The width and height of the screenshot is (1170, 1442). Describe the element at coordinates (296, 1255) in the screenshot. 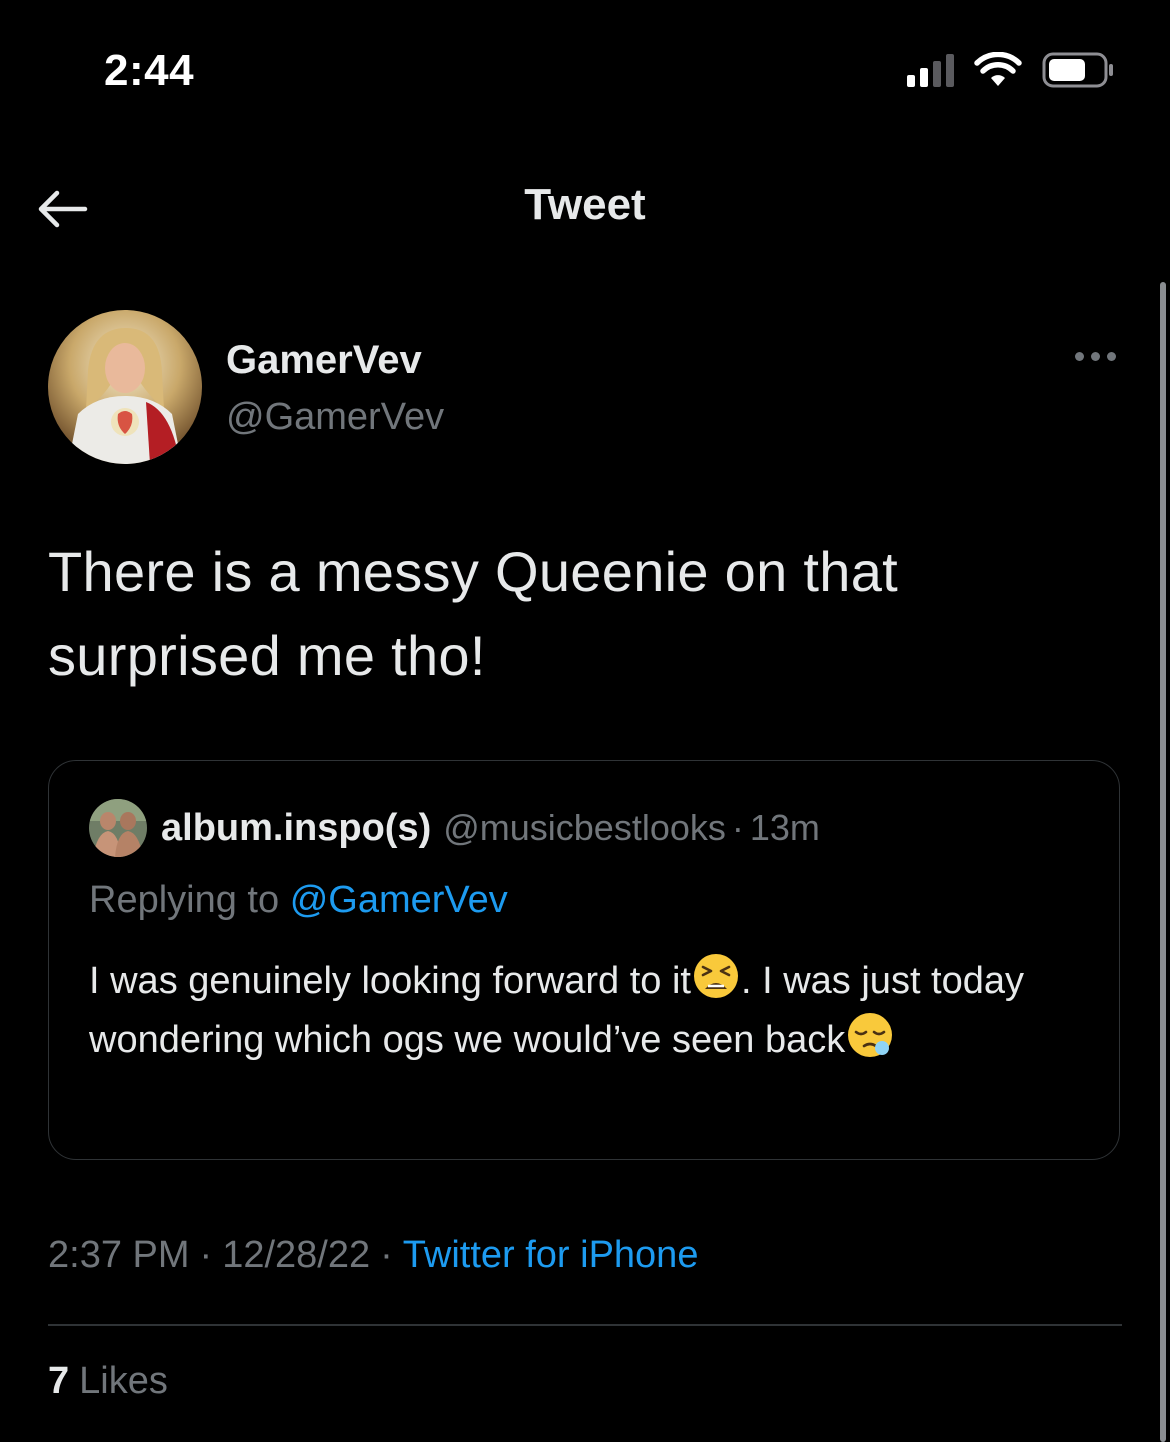

I see `tweet-date: 12/28/22` at that location.